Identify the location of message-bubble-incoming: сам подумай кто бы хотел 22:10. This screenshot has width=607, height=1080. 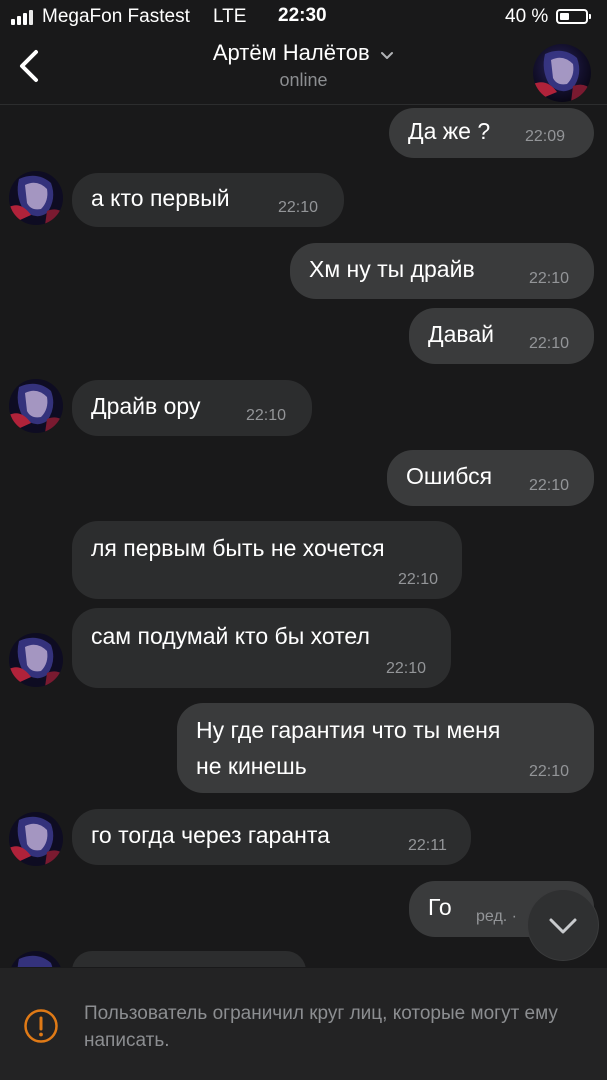
(261, 648).